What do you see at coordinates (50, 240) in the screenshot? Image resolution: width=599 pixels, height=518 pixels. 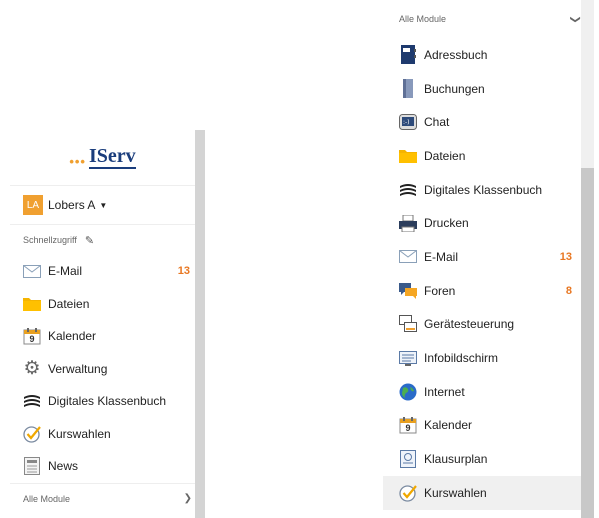 I see `quick-access-label: Schnellzugriff` at bounding box center [50, 240].